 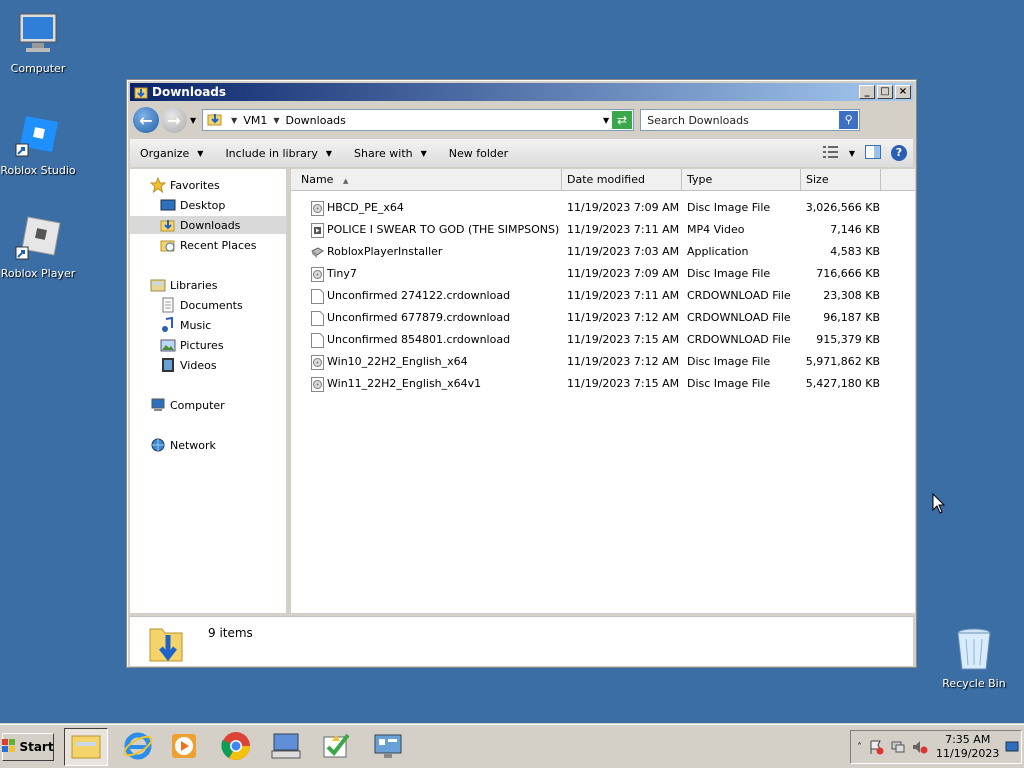 What do you see at coordinates (215, 120) in the screenshot?
I see `folder-download-icon` at bounding box center [215, 120].